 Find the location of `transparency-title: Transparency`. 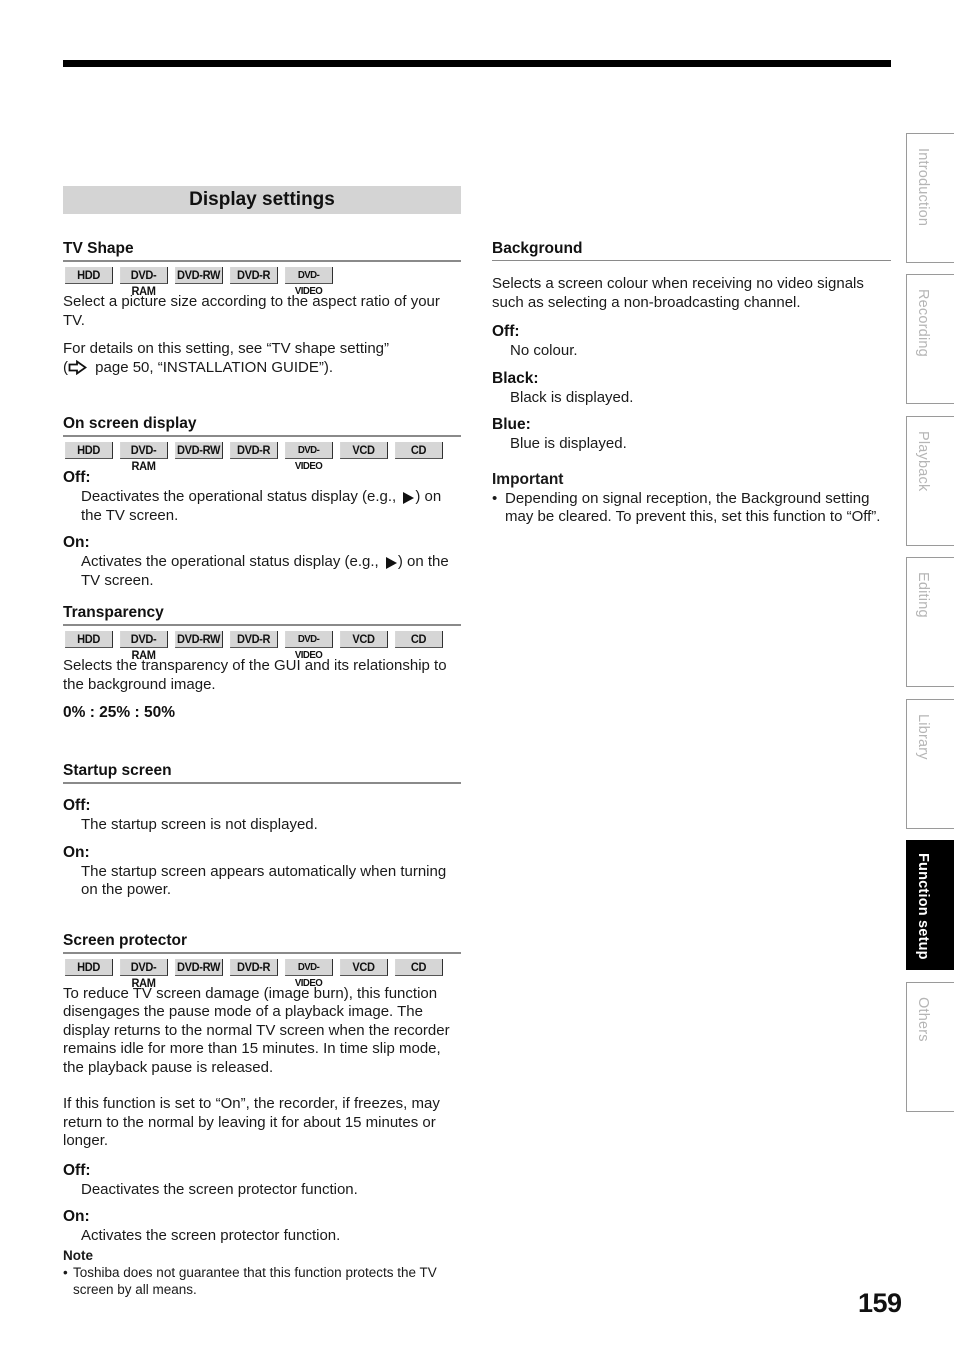

transparency-title: Transparency is located at coordinates (262, 615).